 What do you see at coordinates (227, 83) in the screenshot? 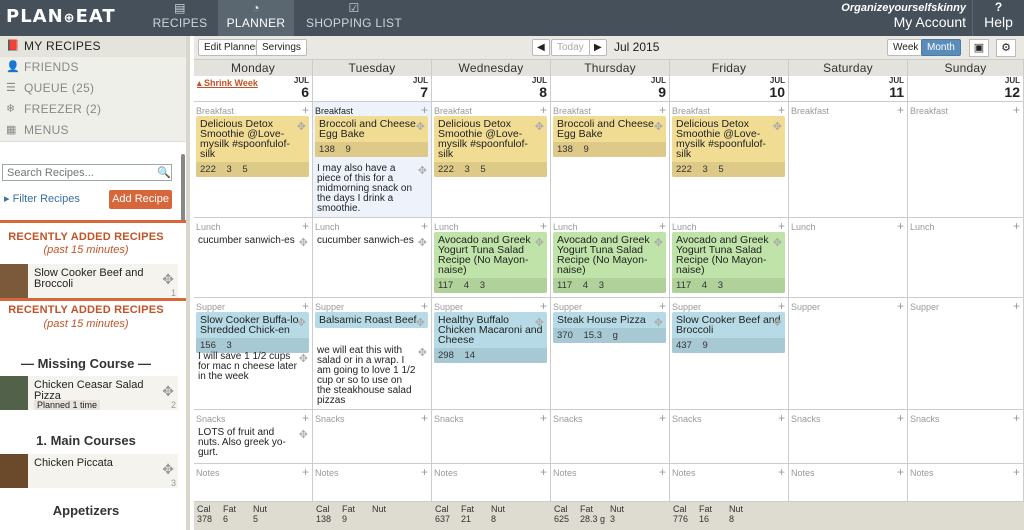
I see `shrink-week-link: ▴ Shrink Week` at bounding box center [227, 83].